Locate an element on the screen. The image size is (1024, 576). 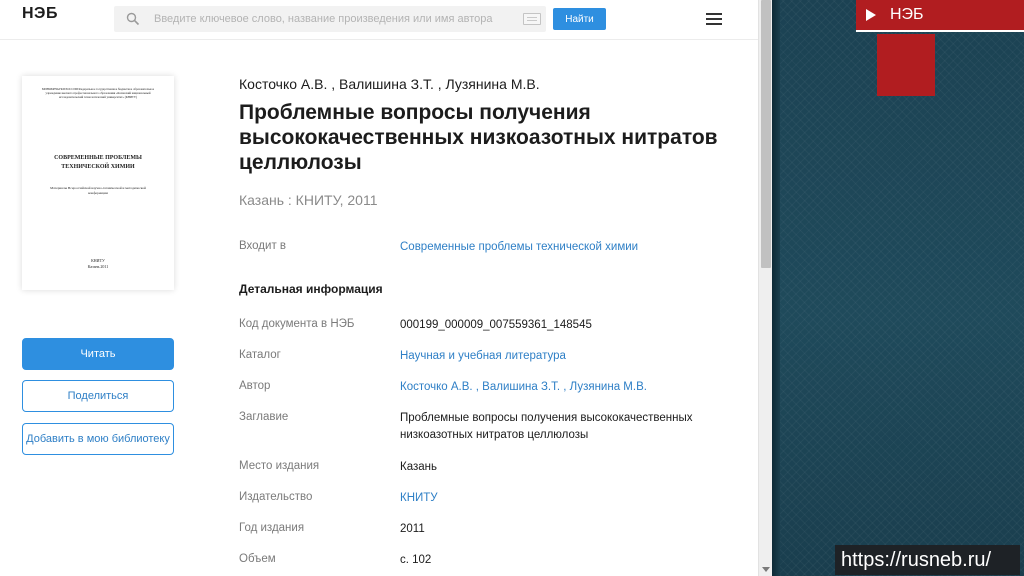
search-icon is located at coordinates (133, 19).